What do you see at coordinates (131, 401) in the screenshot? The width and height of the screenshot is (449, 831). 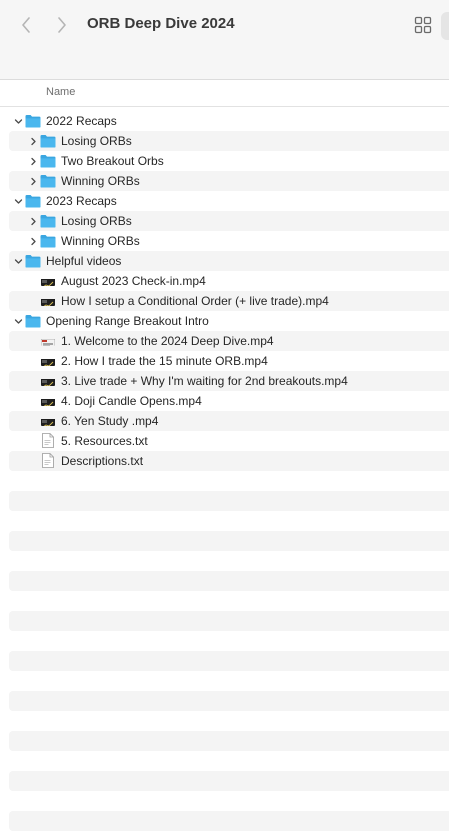 I see `row-label: 4. Doji Candle Opens.mp4` at bounding box center [131, 401].